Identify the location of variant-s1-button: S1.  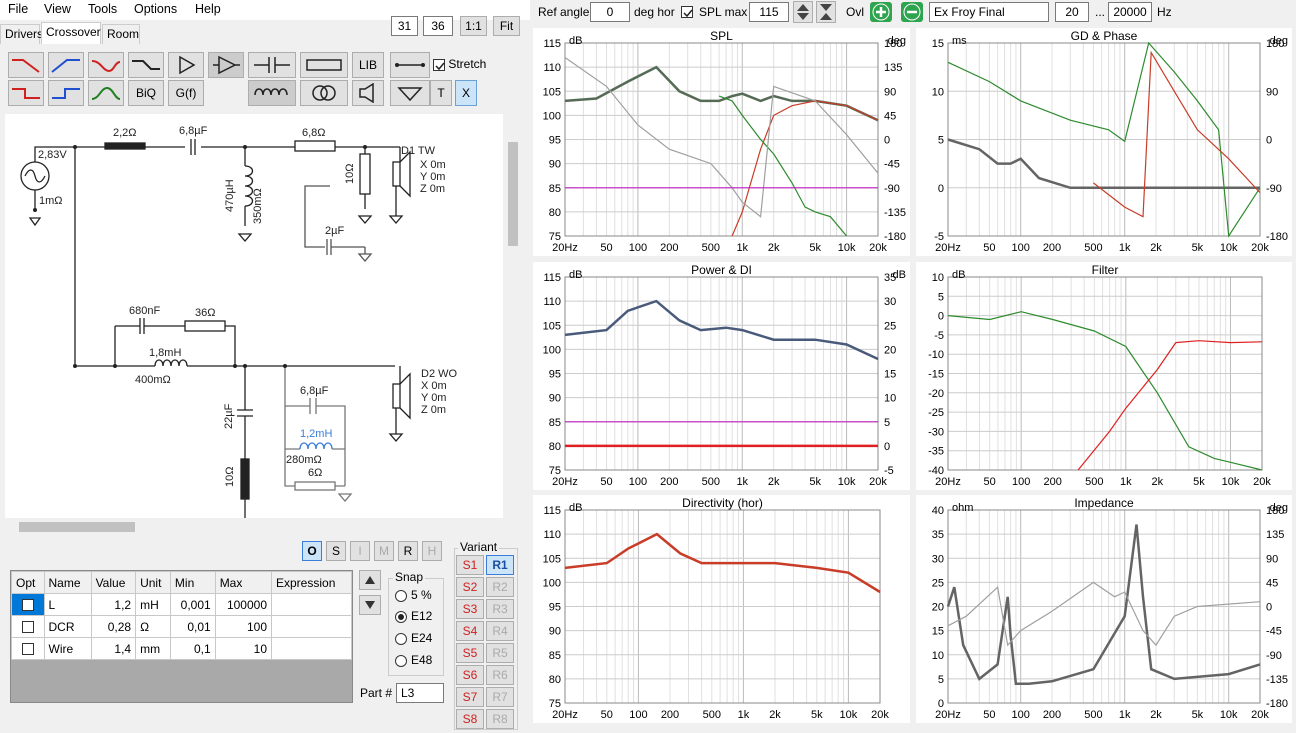
(470, 565).